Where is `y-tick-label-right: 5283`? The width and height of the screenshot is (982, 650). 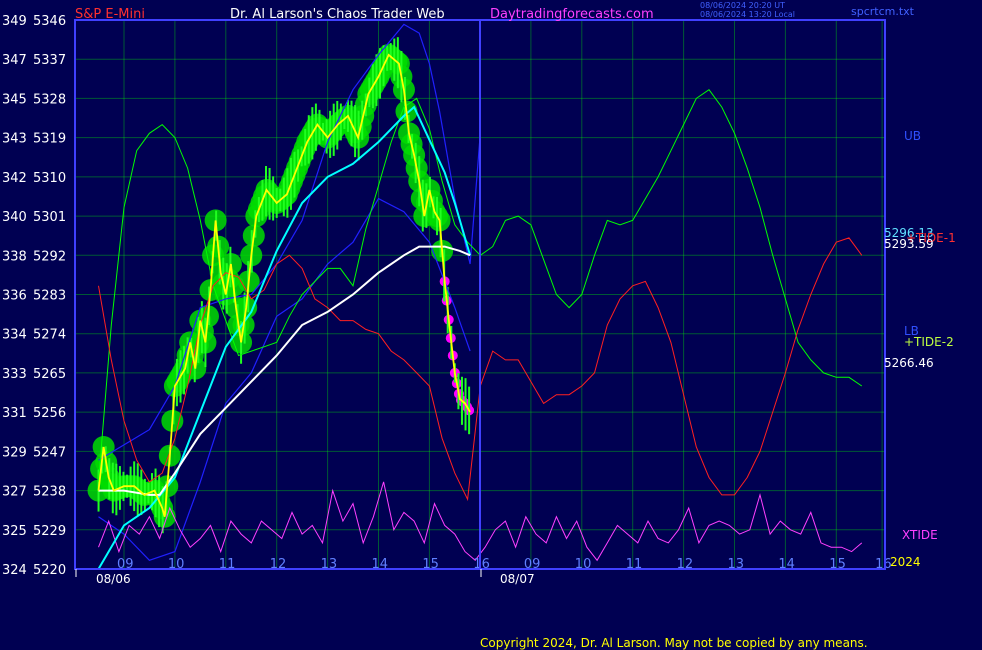
y-tick-label-right: 5283 is located at coordinates (49, 296).